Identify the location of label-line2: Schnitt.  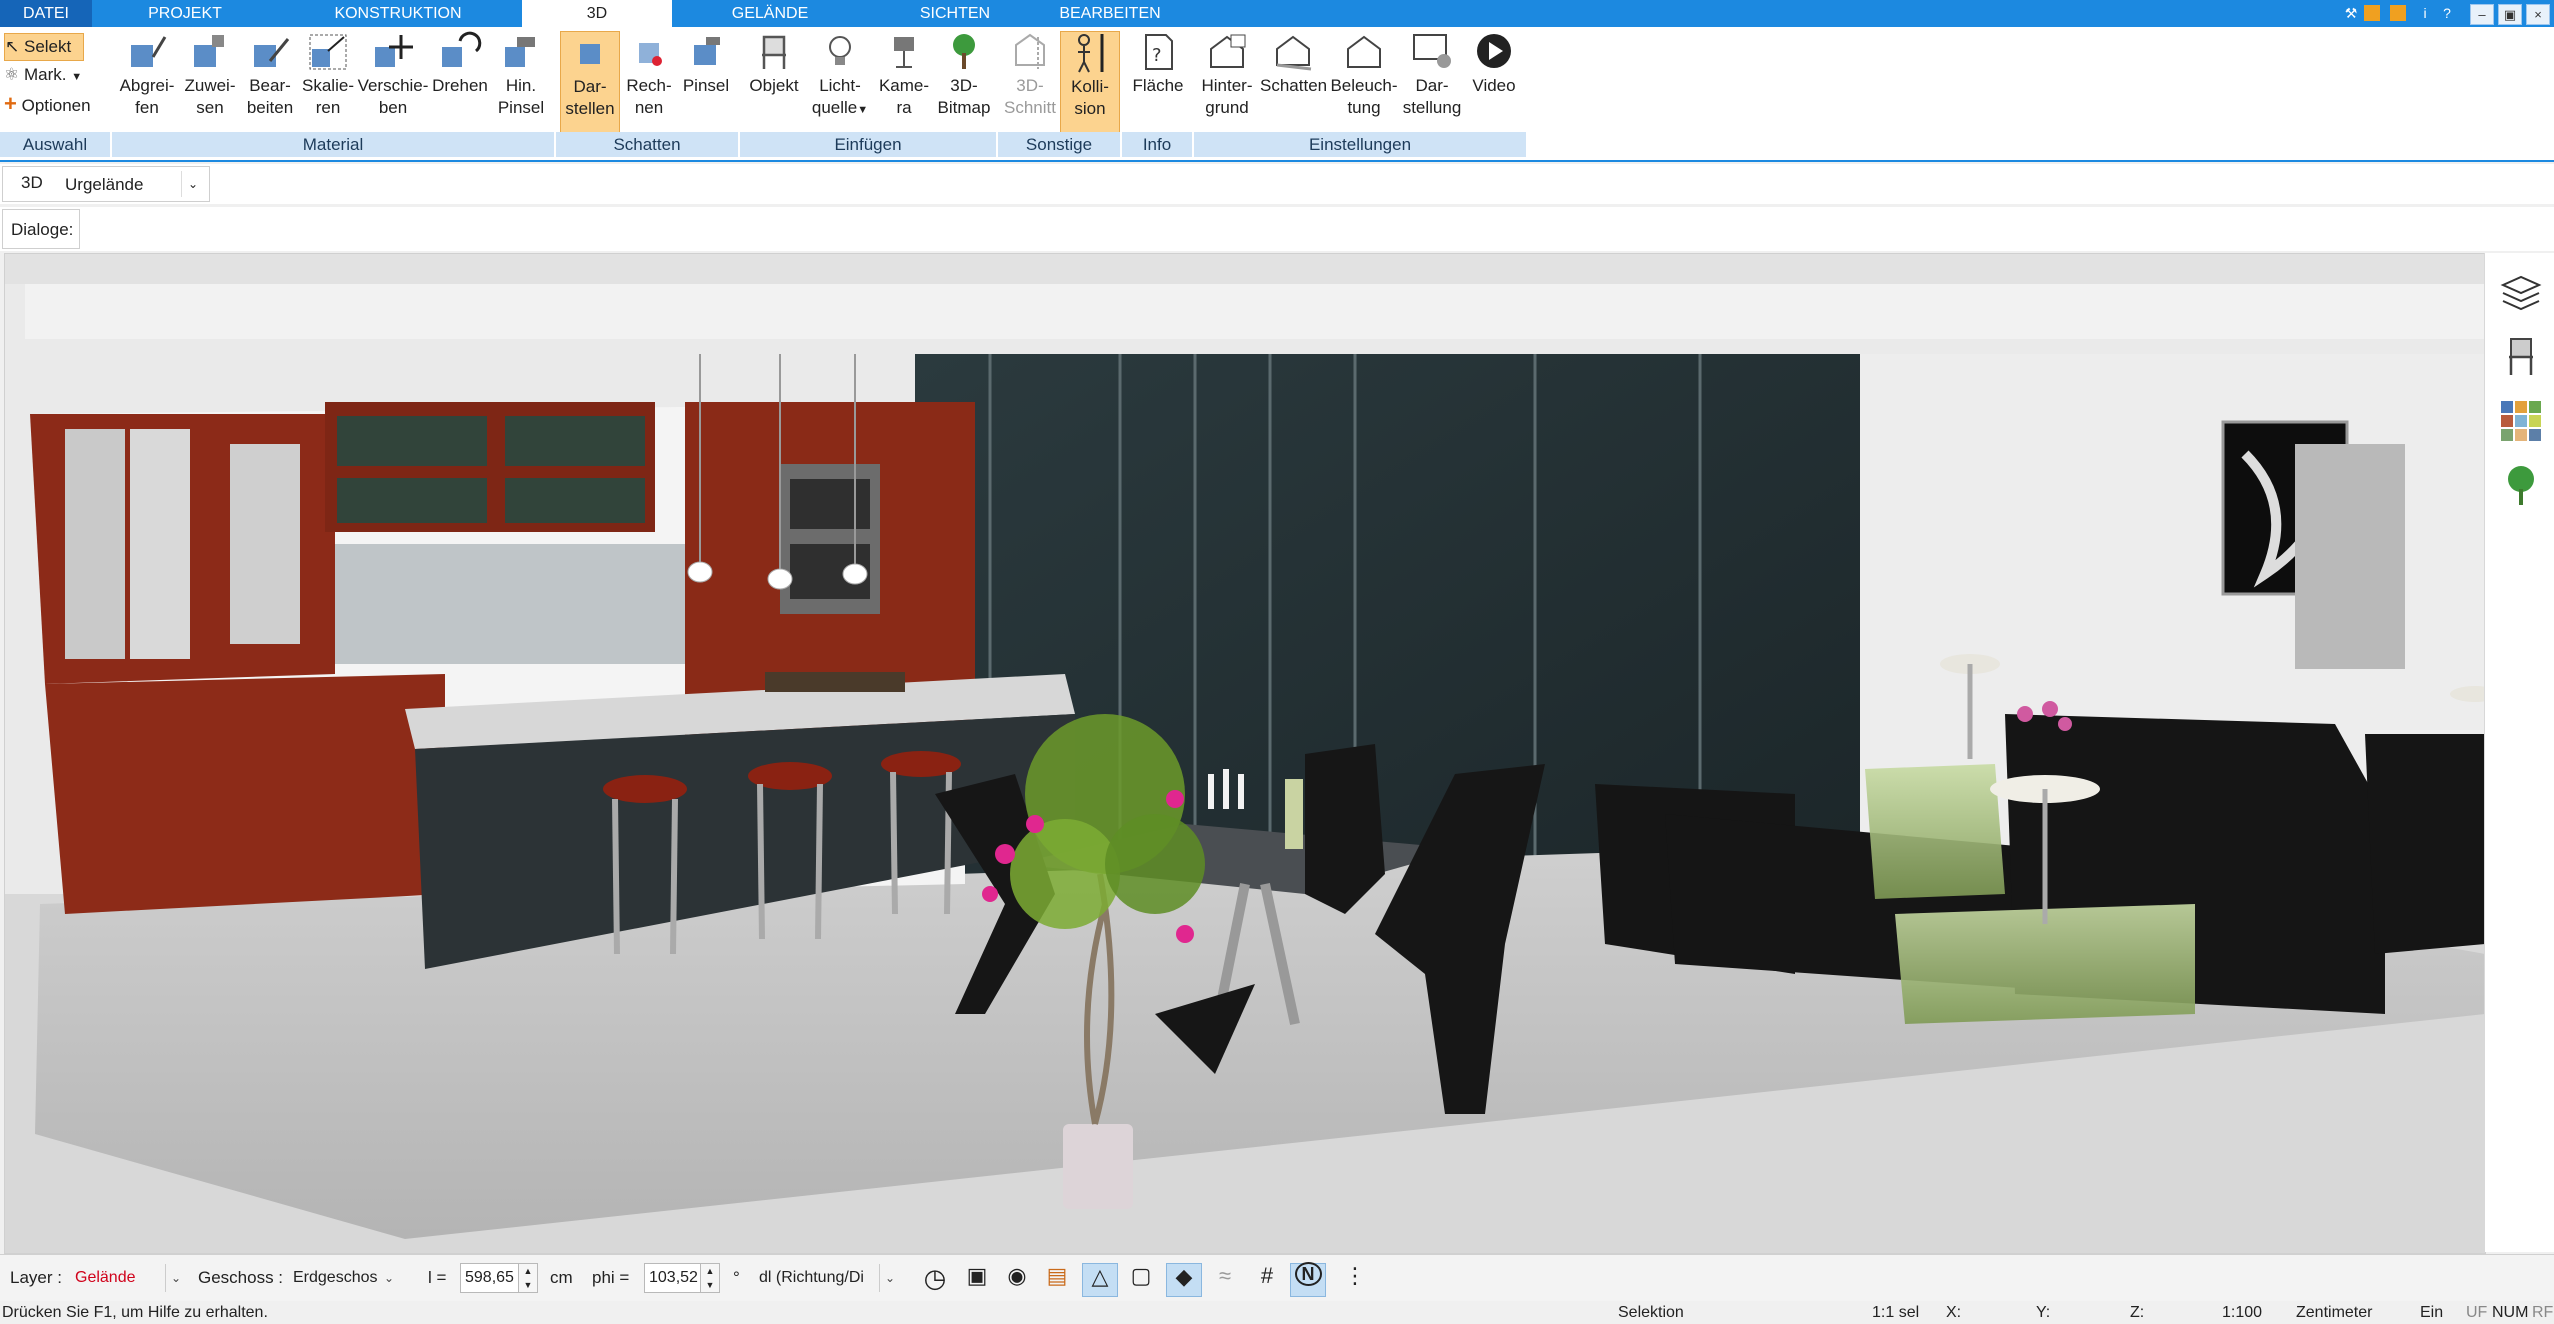
(1030, 107).